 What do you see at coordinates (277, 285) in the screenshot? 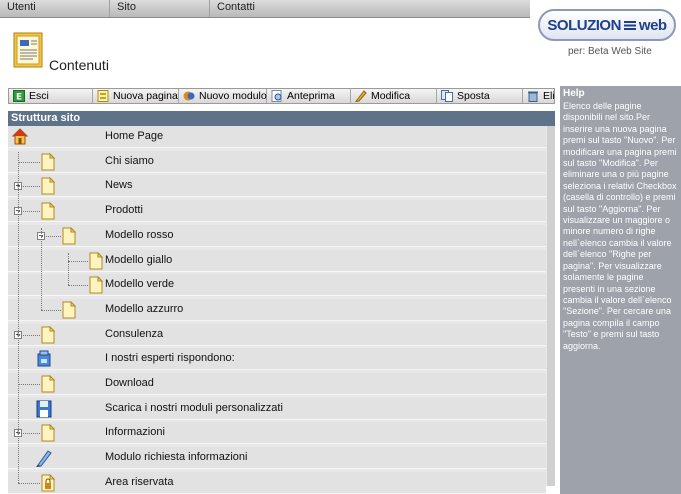
I see `tree-row: Modello verde` at bounding box center [277, 285].